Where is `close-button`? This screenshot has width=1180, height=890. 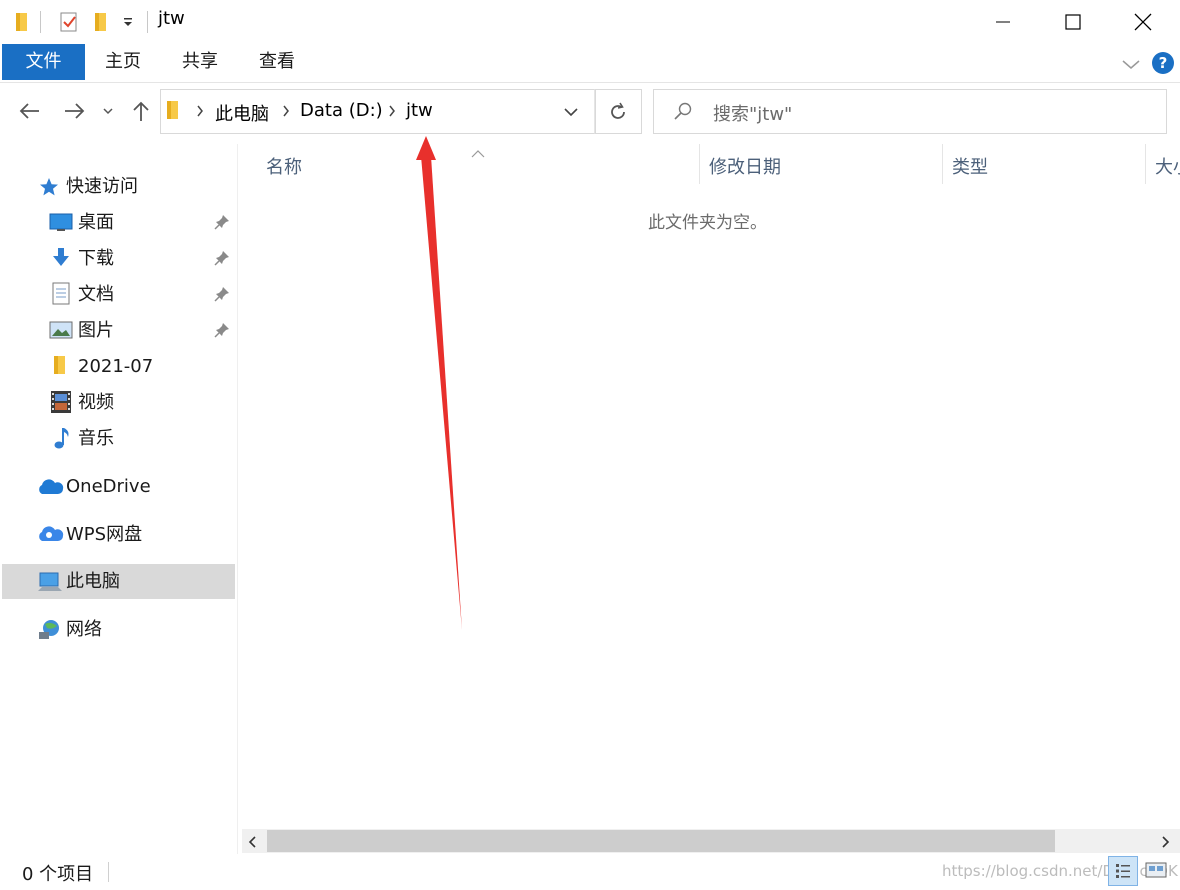 close-button is located at coordinates (1143, 22).